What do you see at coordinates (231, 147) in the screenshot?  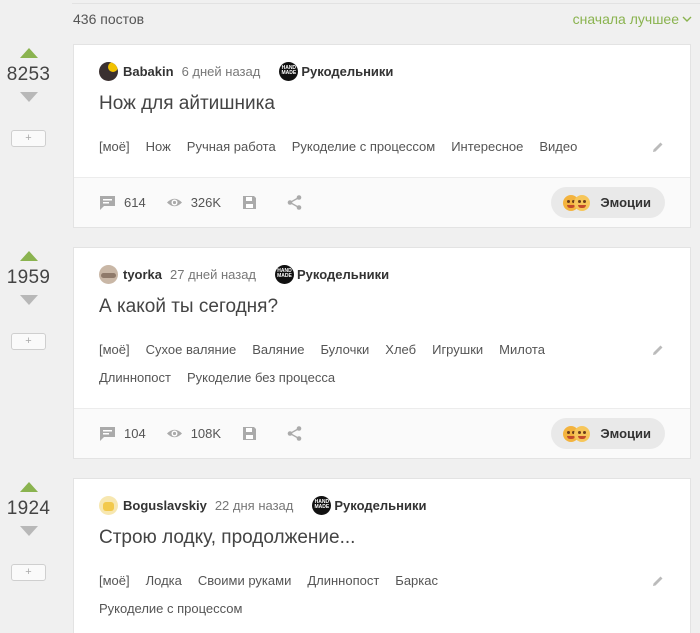 I see `tag: Ручная работа` at bounding box center [231, 147].